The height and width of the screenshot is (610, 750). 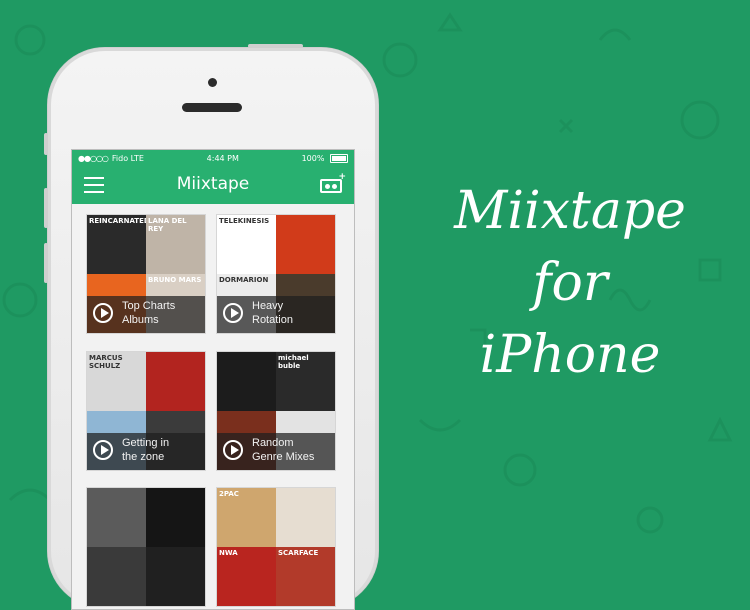 I want to click on battery-percent: 100%, so click(x=313, y=158).